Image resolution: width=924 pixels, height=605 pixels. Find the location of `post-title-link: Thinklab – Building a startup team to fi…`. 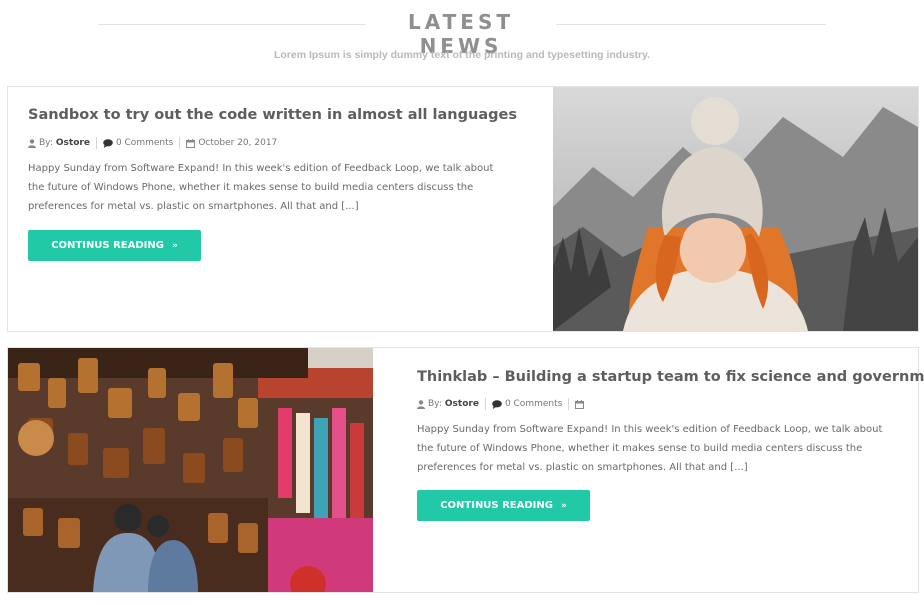

post-title-link: Thinklab – Building a startup team to fi… is located at coordinates (670, 377).